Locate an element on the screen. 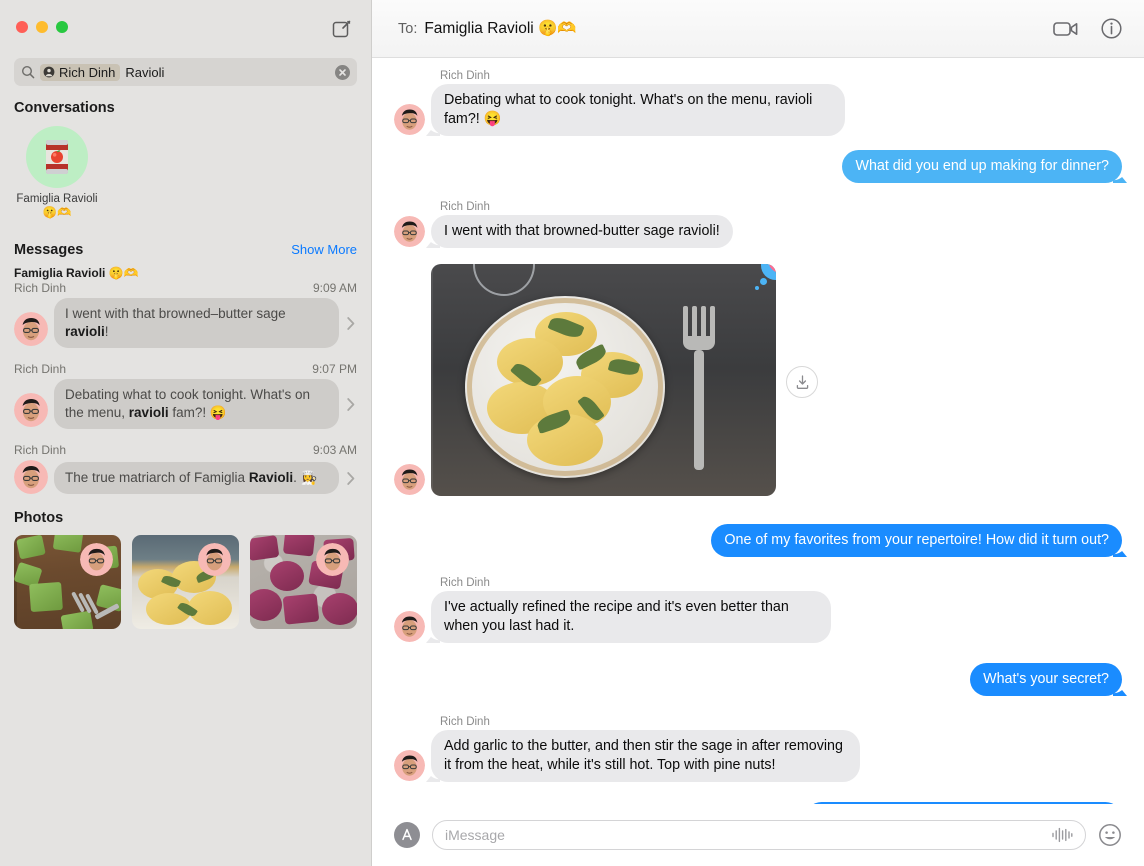  message-composer: iMessage is located at coordinates (758, 835).